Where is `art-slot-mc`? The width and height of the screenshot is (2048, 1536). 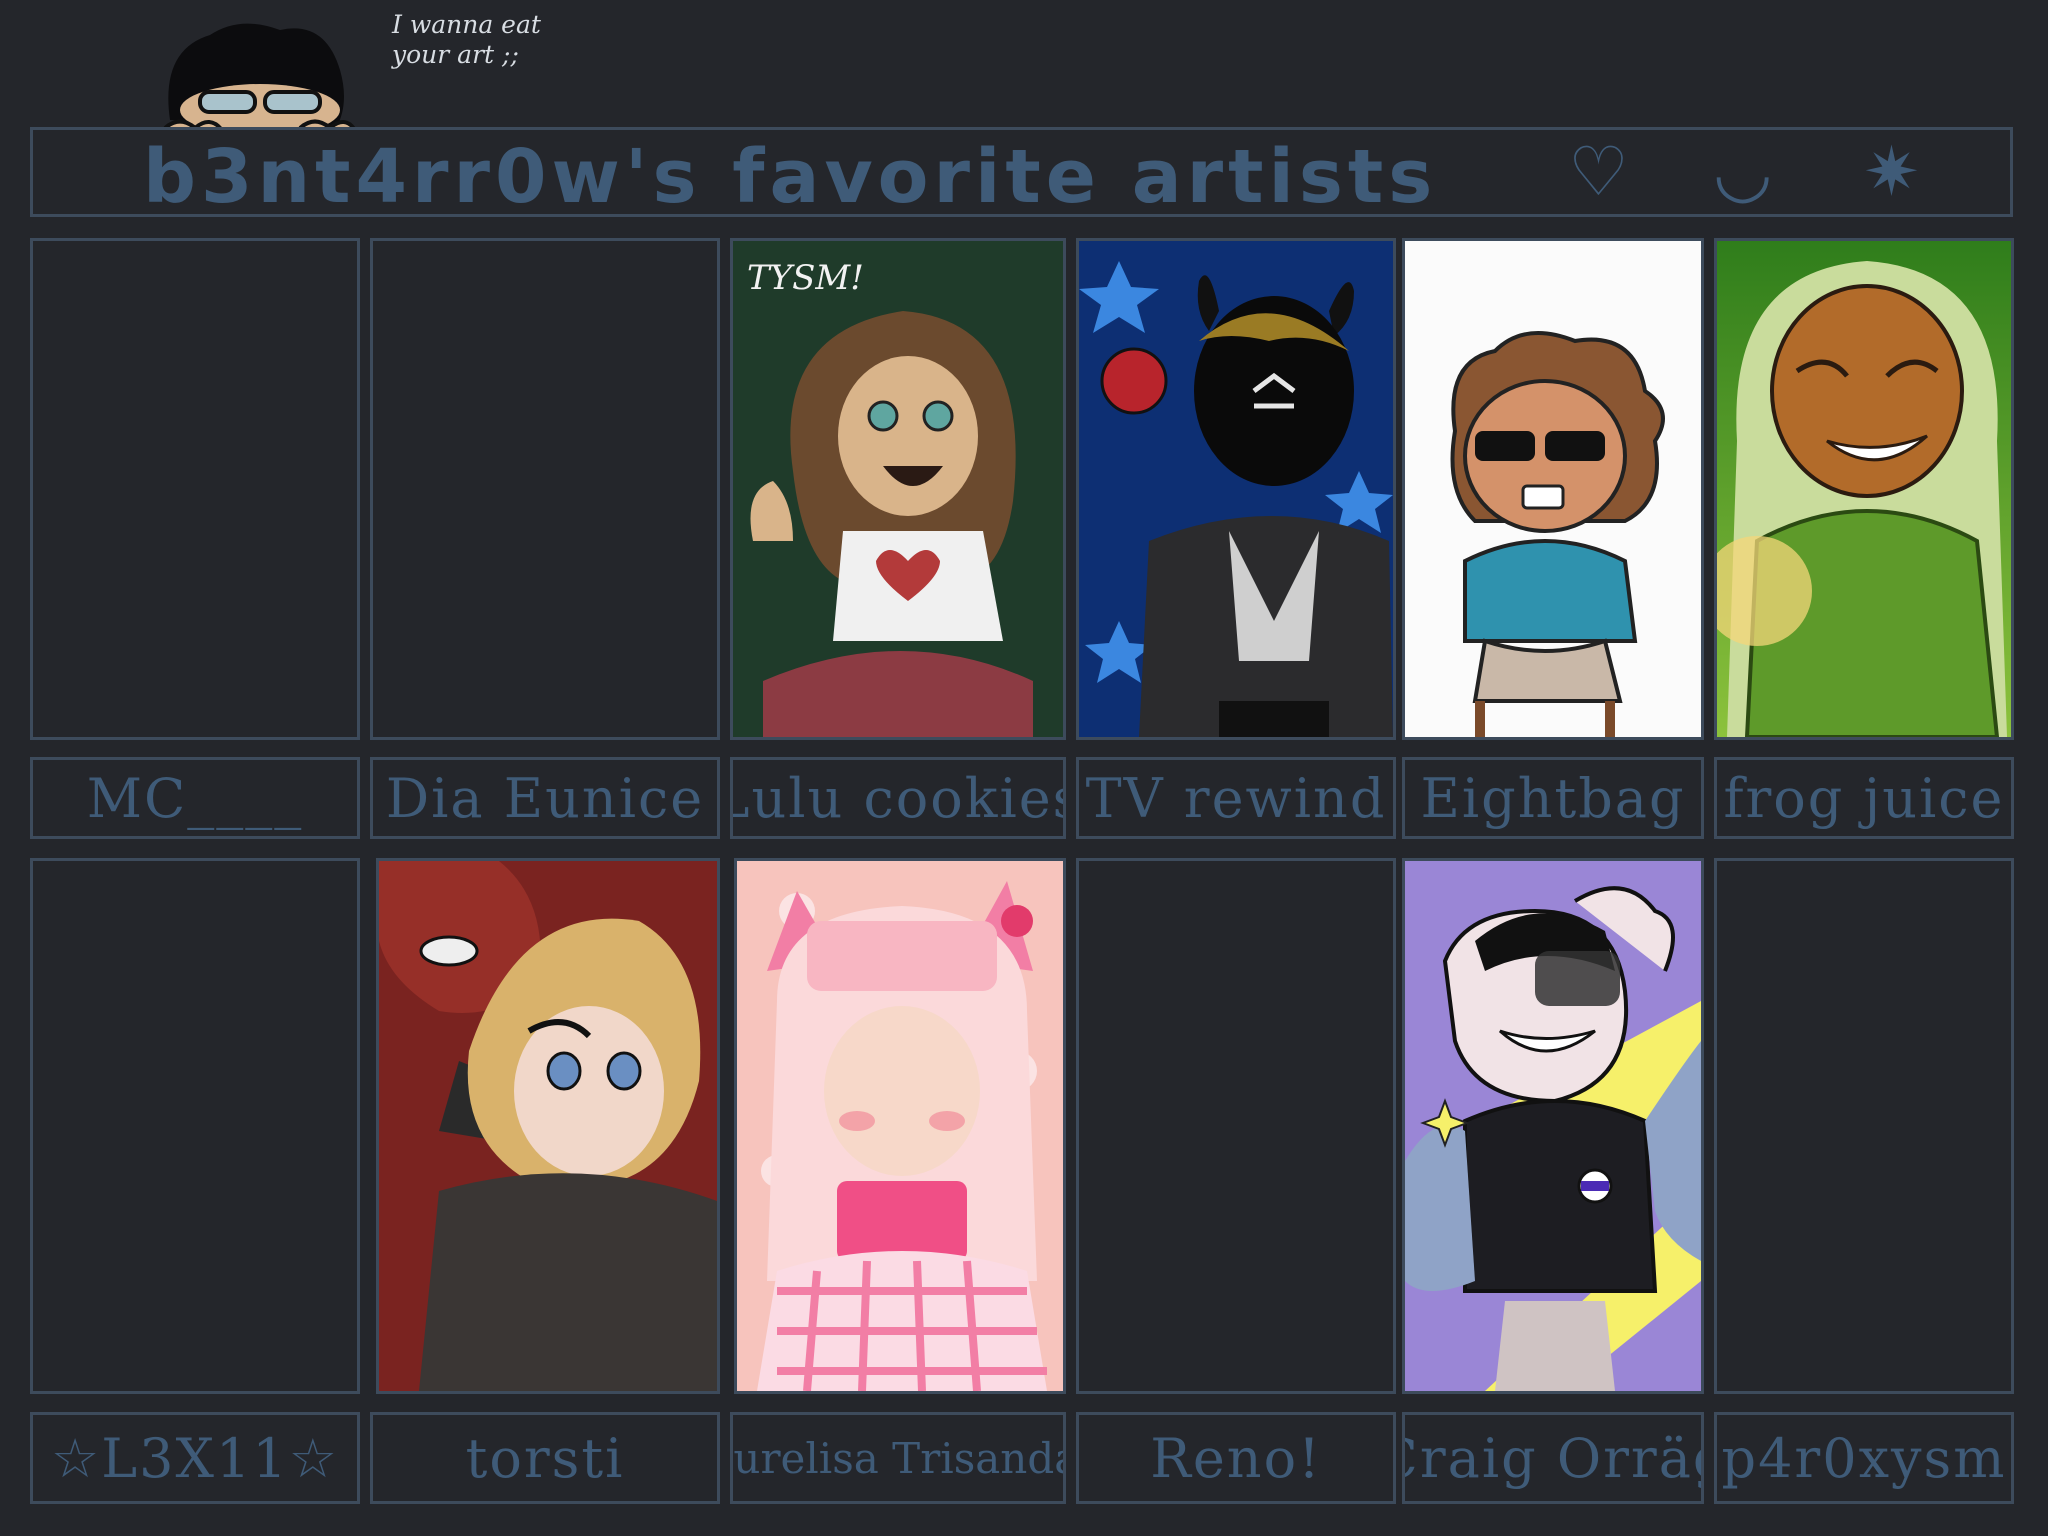 art-slot-mc is located at coordinates (195, 489).